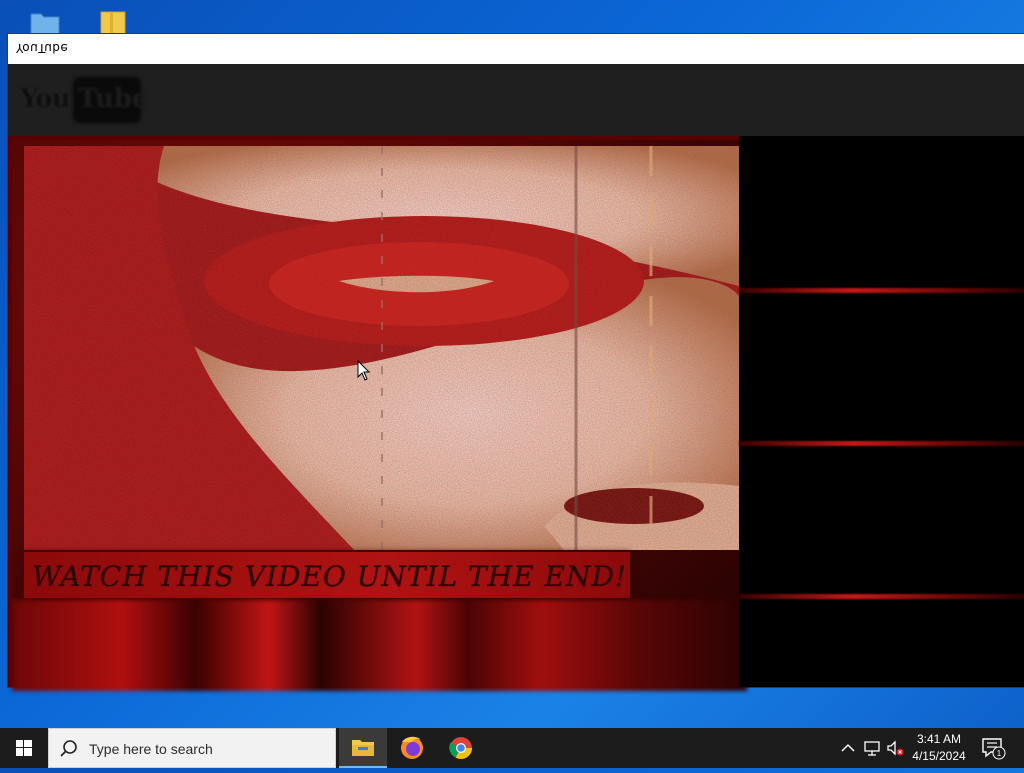  What do you see at coordinates (330, 576) in the screenshot?
I see `video-caption-text: WATCH THIS VIDEO UNTIL THE END!` at bounding box center [330, 576].